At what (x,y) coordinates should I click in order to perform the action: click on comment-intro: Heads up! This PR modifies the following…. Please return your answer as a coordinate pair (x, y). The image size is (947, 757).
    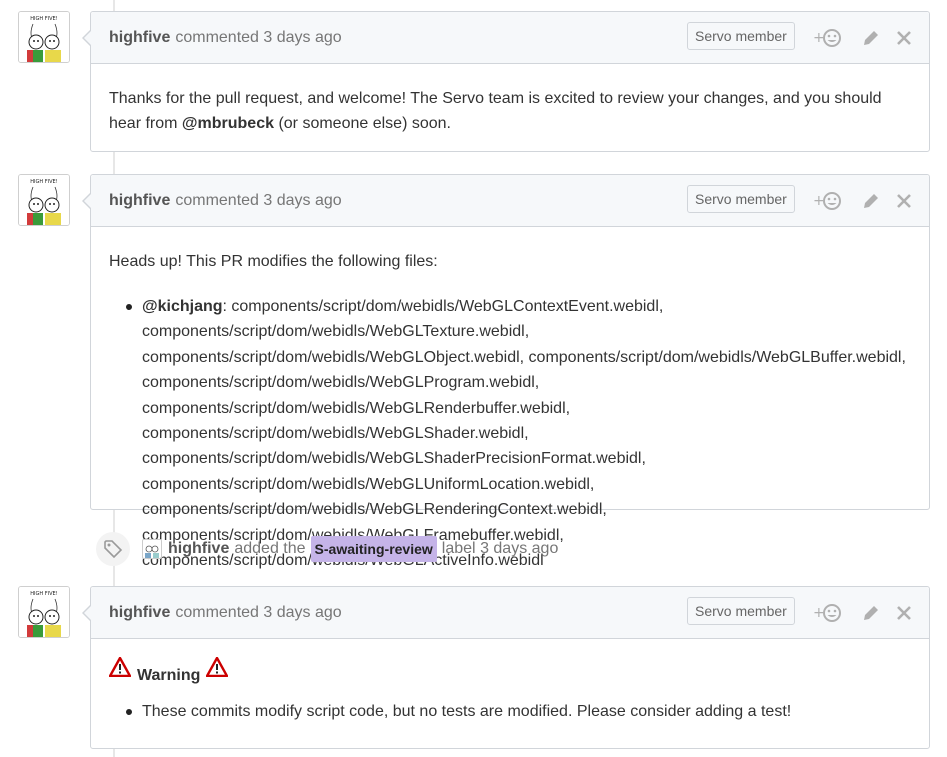
    Looking at the image, I should click on (273, 261).